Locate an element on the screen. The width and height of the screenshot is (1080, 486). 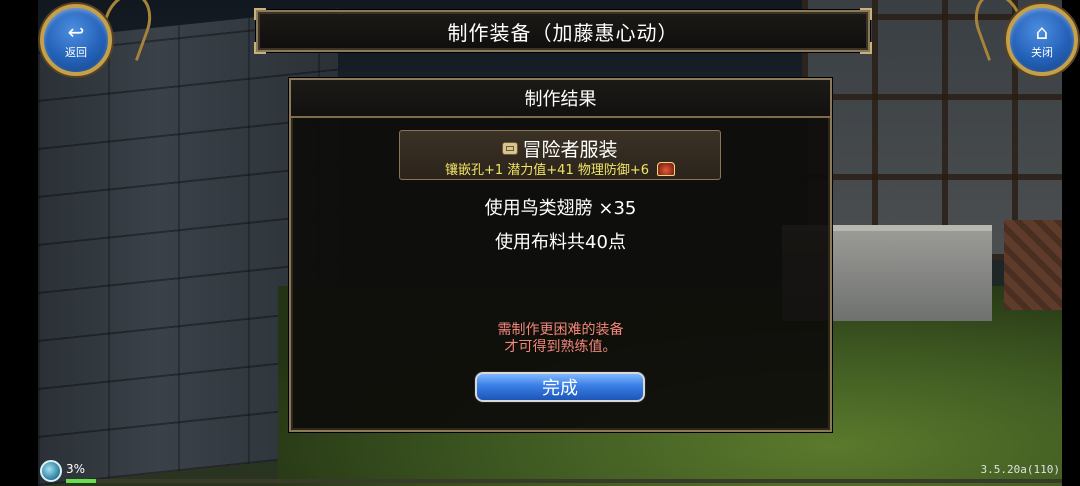
loading-progress-fill is located at coordinates (81, 481).